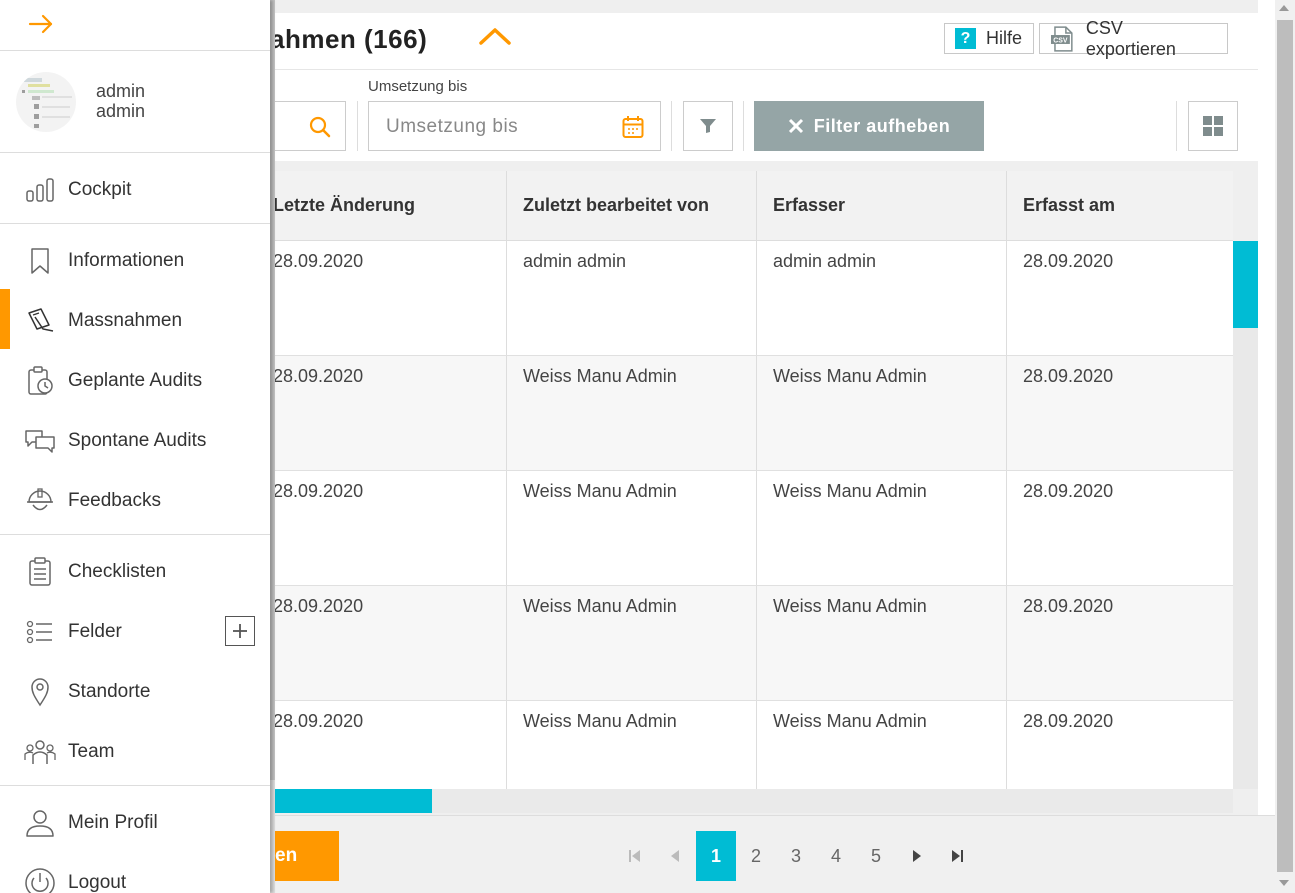  Describe the element at coordinates (869, 126) in the screenshot. I see `clear-filter-button: Filter aufheben` at that location.